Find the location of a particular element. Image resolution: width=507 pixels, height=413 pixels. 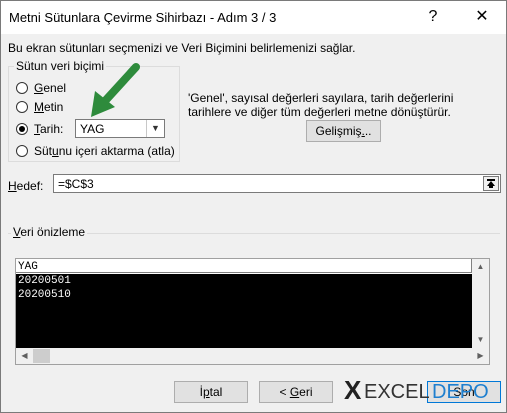

preview-row: 20200501 is located at coordinates (44, 281).